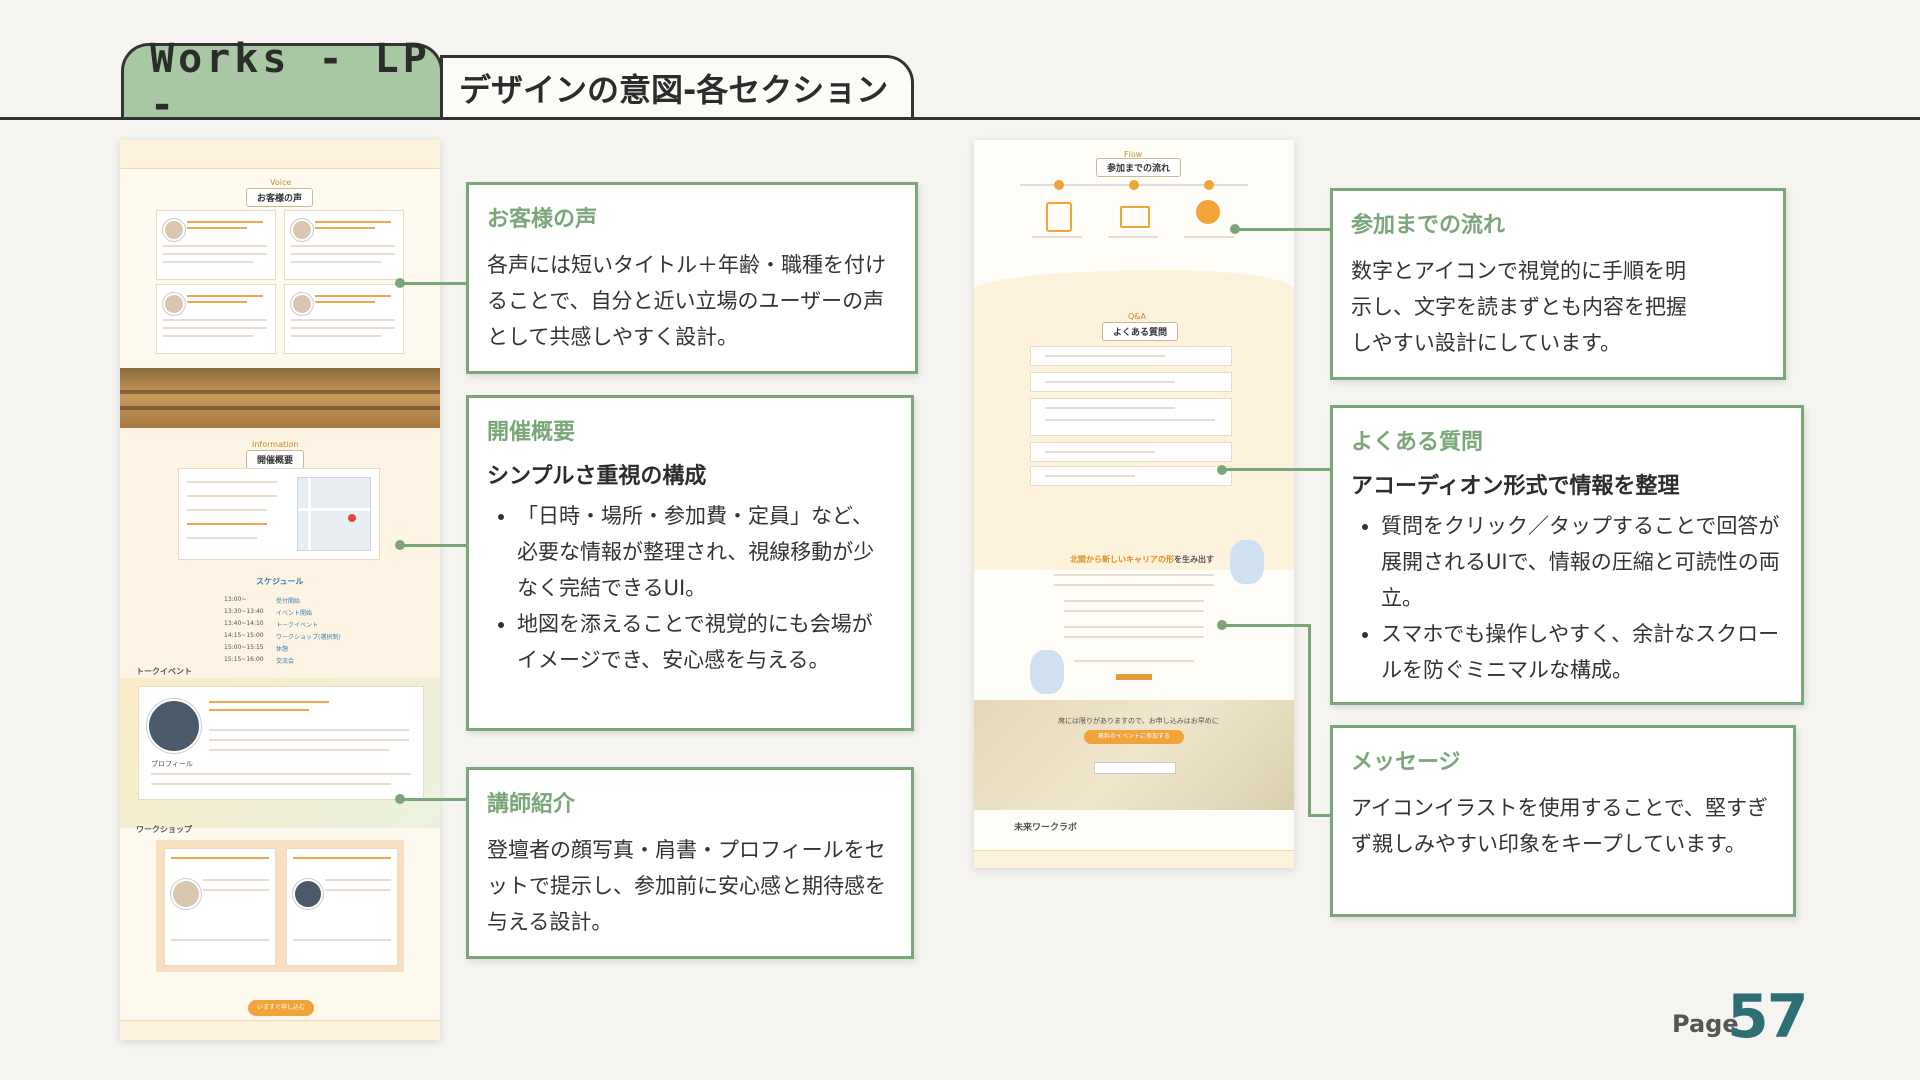 The width and height of the screenshot is (1920, 1080). What do you see at coordinates (1138, 721) in the screenshot?
I see `cta-note: 席には限りがありますので、お申し込みはお早めに` at bounding box center [1138, 721].